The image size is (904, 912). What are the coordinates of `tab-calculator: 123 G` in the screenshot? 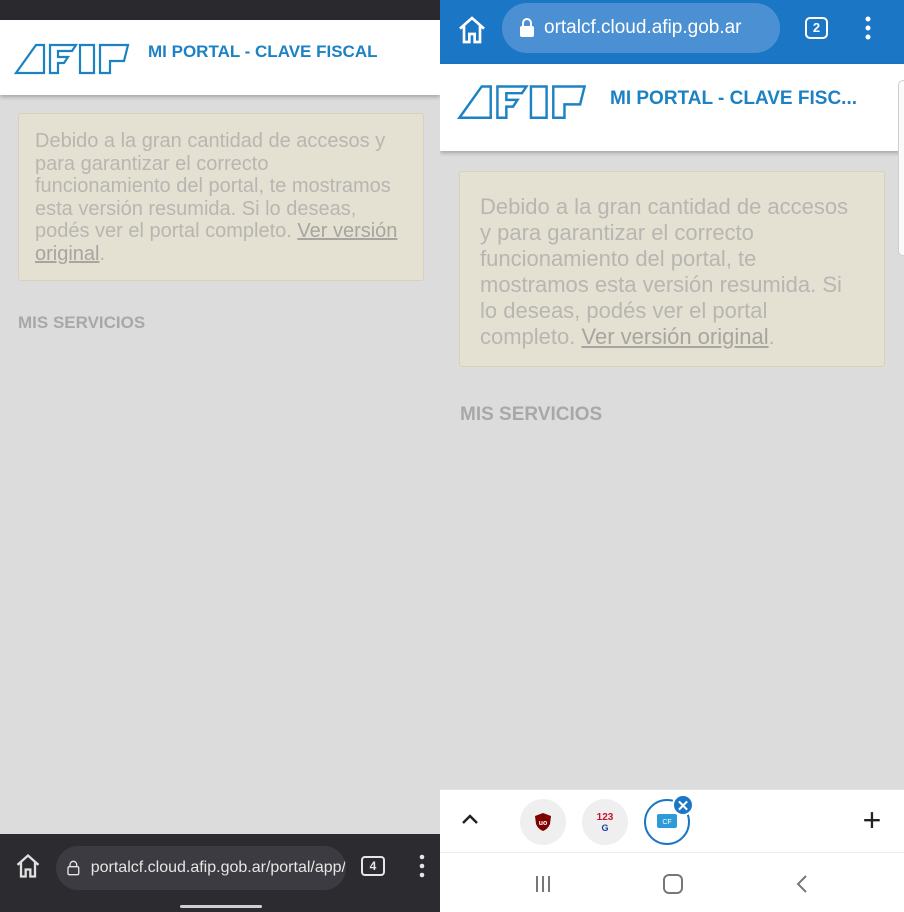 It's located at (605, 822).